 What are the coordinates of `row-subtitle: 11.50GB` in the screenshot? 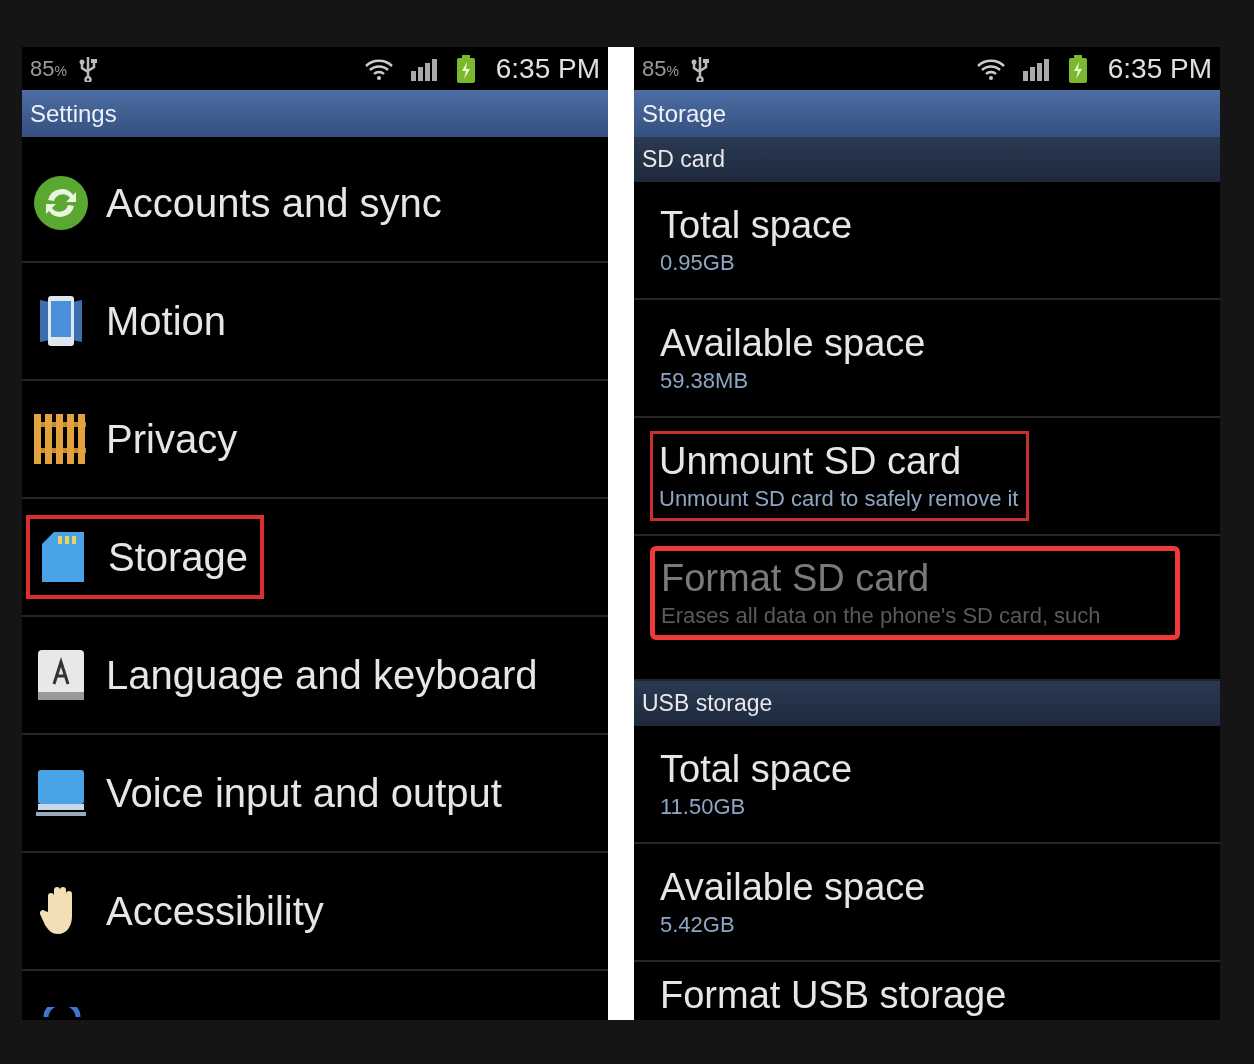 It's located at (703, 807).